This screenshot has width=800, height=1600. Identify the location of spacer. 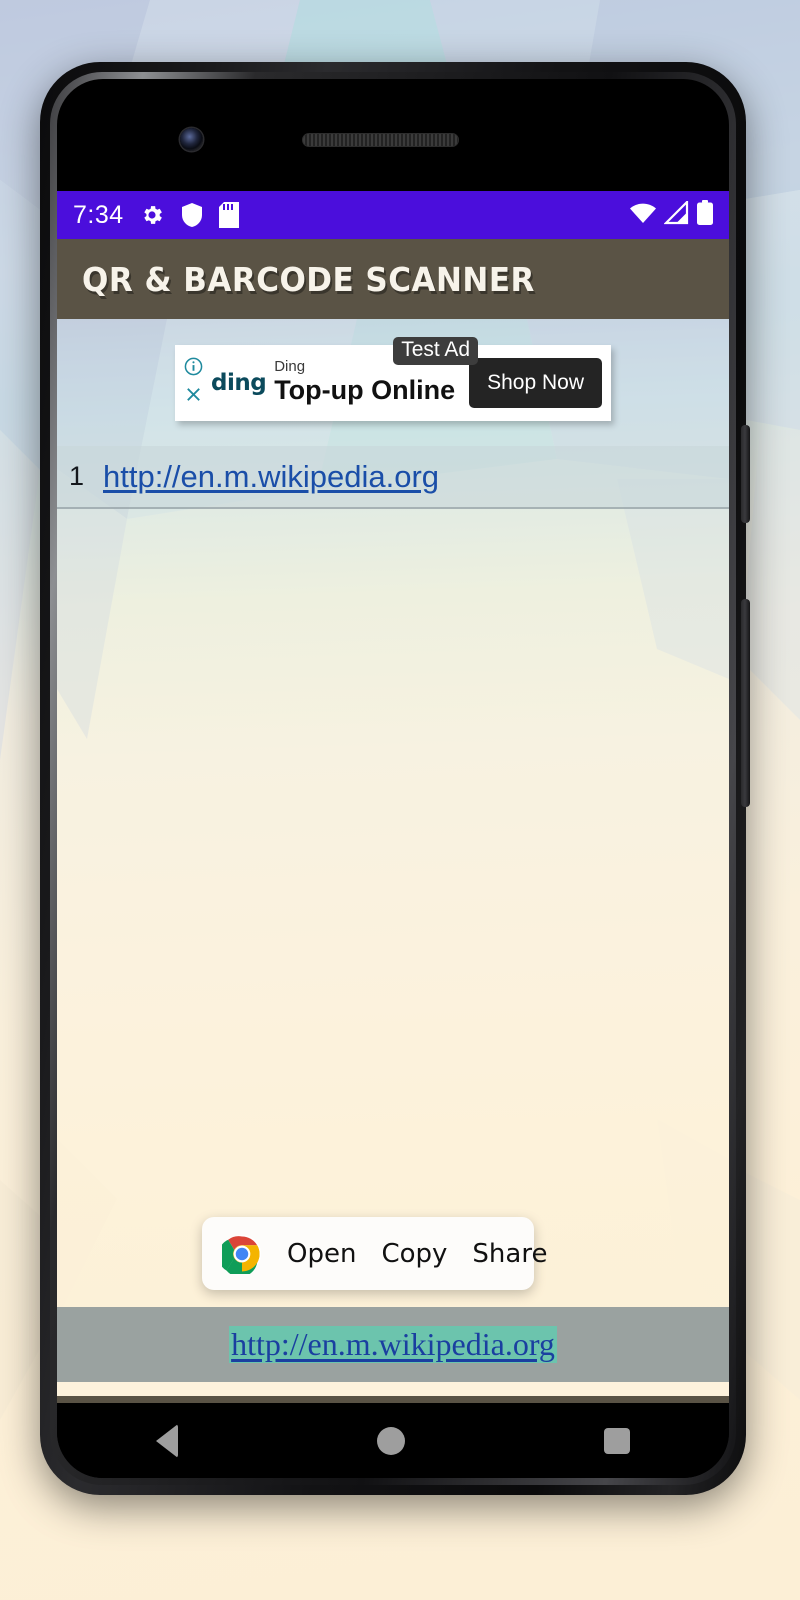
(393, 1389).